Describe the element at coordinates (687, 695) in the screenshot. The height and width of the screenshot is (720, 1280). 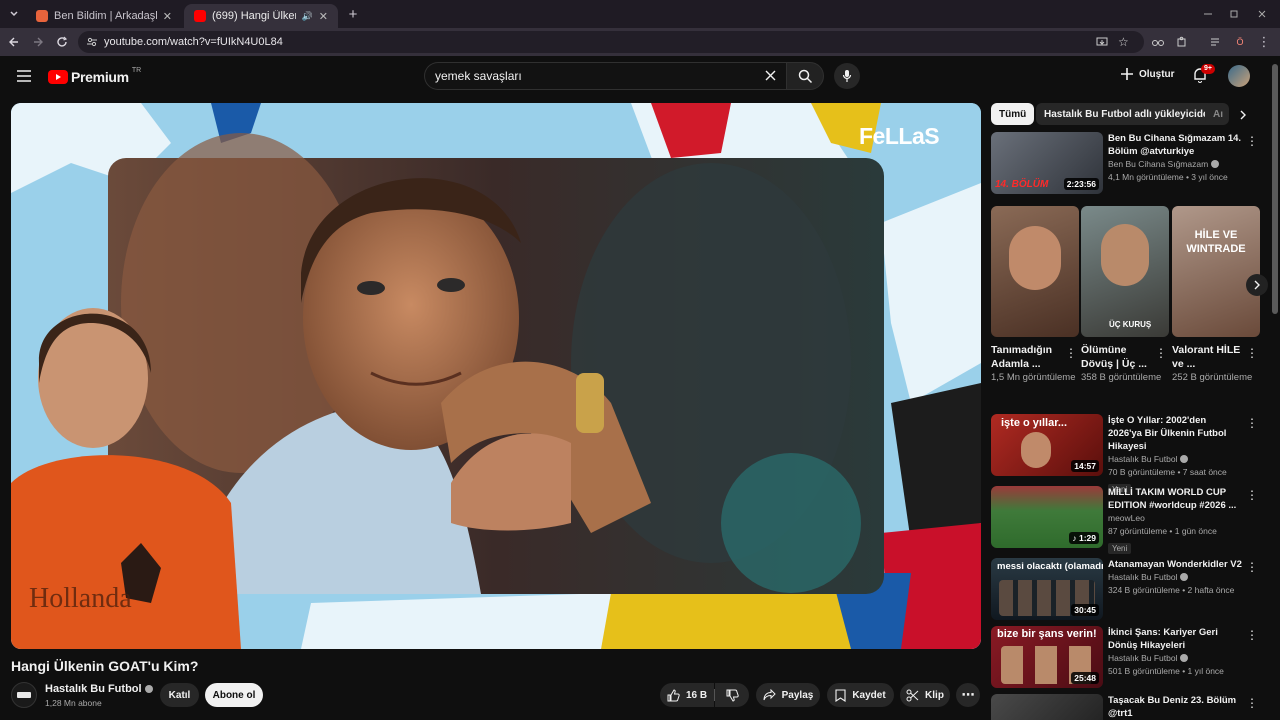
I see `like-button: 16 B` at that location.